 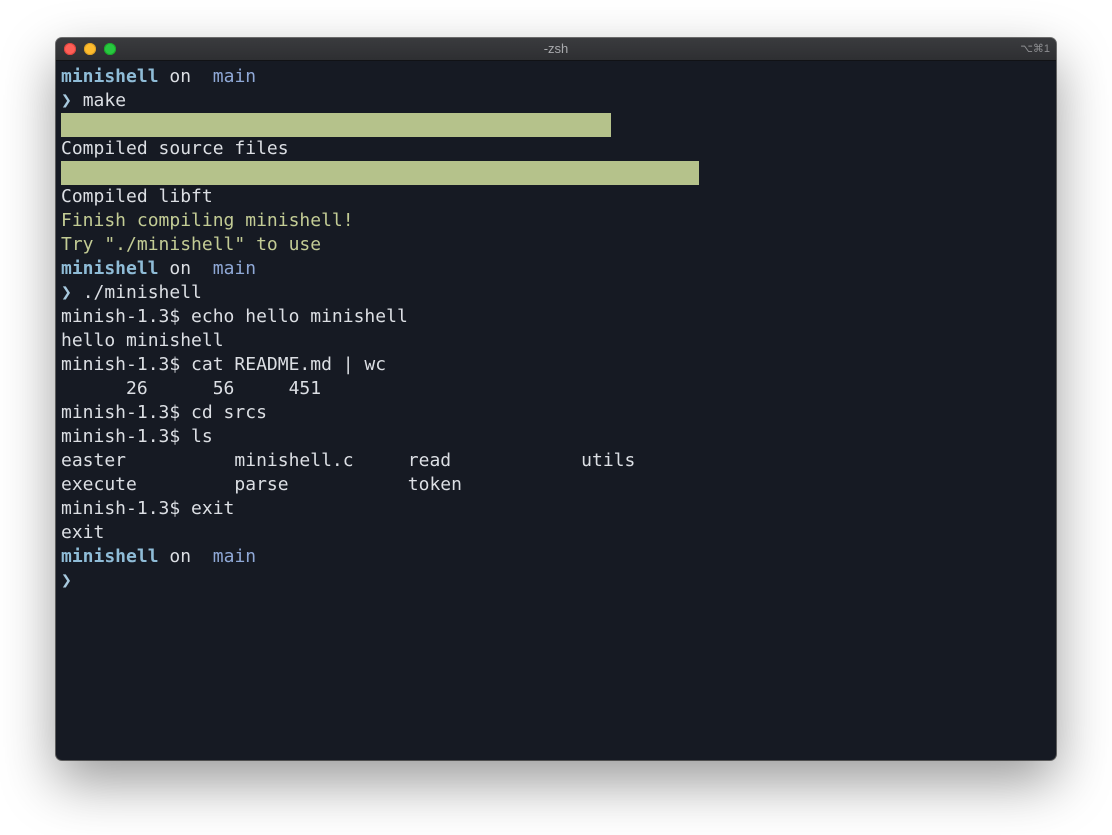 What do you see at coordinates (137, 436) in the screenshot?
I see `shell-line: minish-1.3$ ls` at bounding box center [137, 436].